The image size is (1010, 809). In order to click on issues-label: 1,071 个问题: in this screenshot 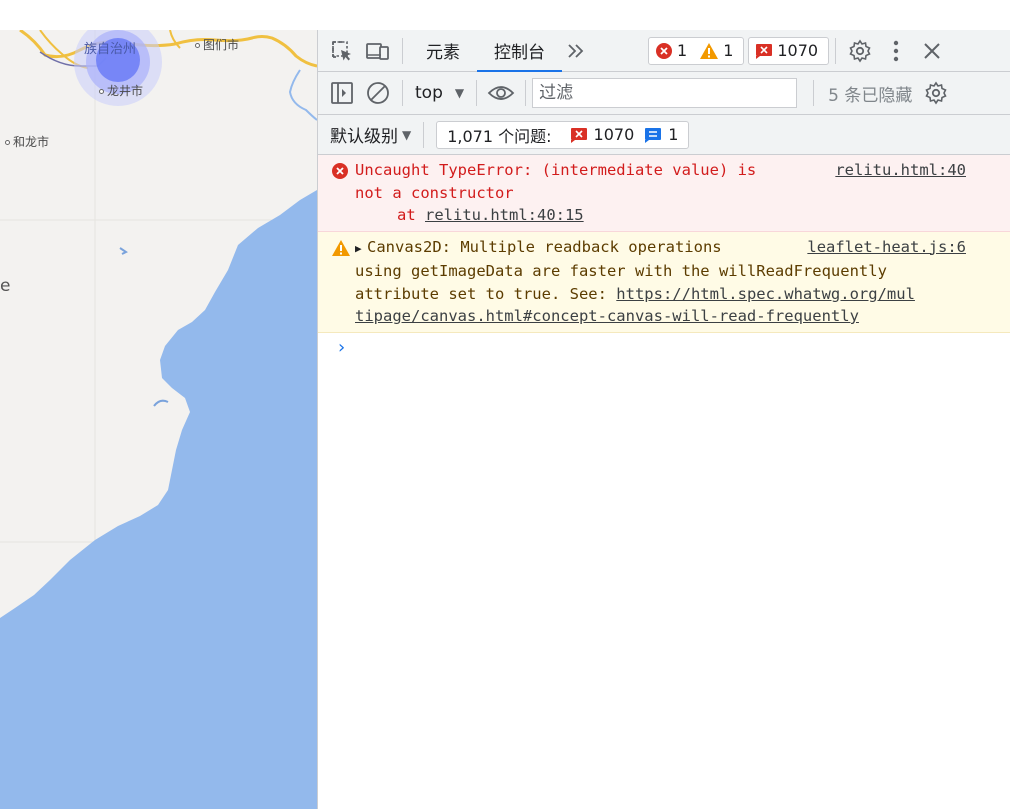, I will do `click(499, 136)`.